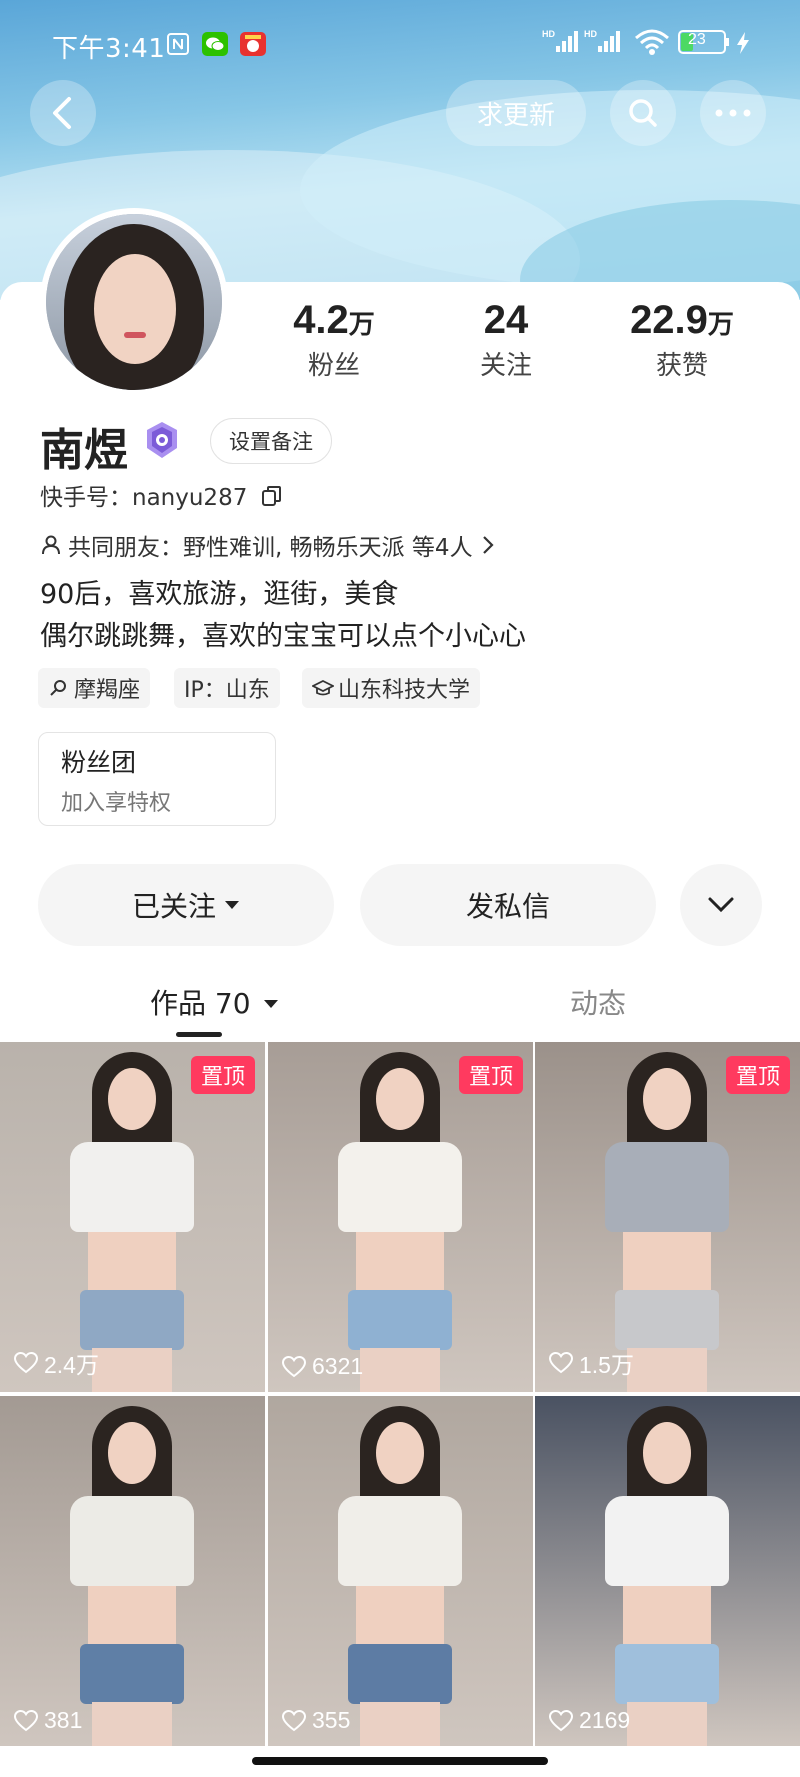 The image size is (800, 1777). What do you see at coordinates (743, 45) in the screenshot?
I see `charging-icon` at bounding box center [743, 45].